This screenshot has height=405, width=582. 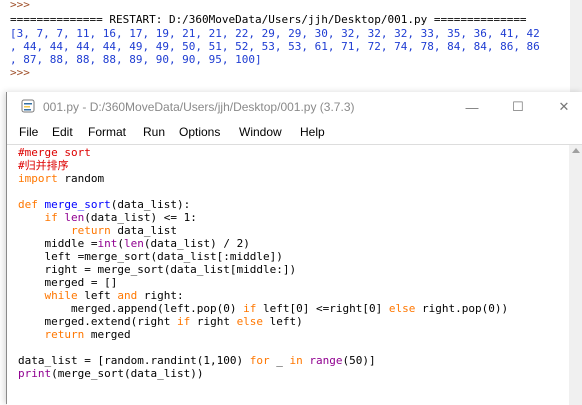 I want to click on code-text: data_list, so click(x=143, y=230).